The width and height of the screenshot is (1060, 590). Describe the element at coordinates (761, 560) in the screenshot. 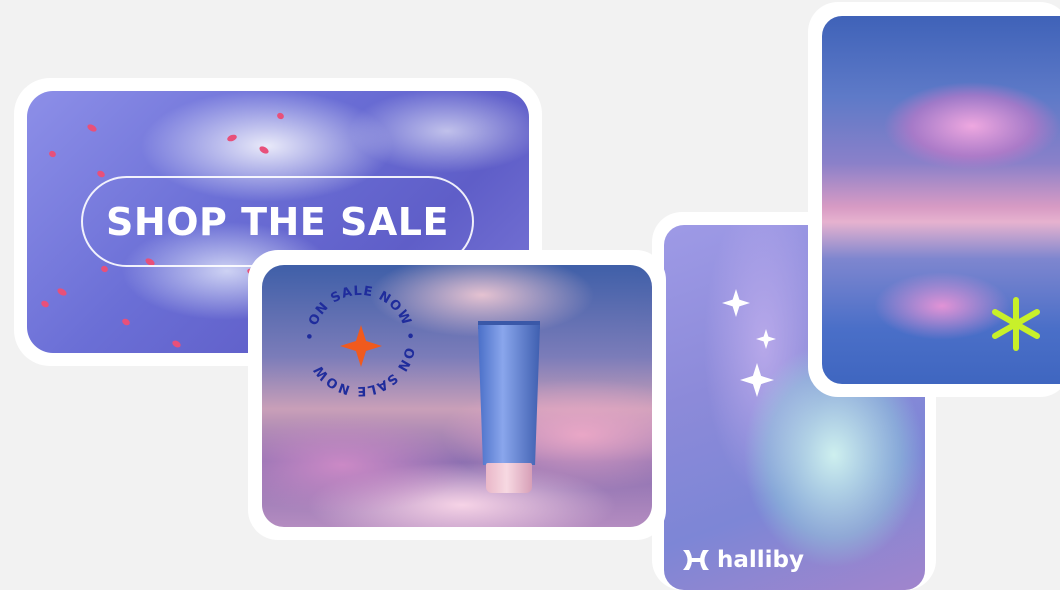

I see `brand-name: halliby` at that location.